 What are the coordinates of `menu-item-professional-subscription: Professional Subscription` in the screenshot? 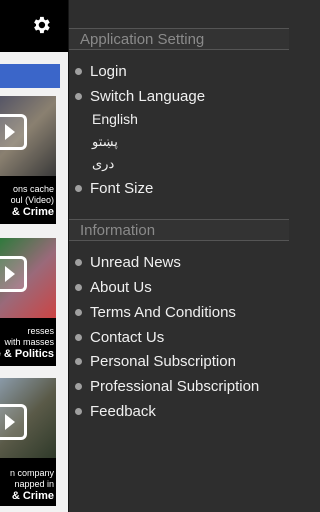 It's located at (167, 386).